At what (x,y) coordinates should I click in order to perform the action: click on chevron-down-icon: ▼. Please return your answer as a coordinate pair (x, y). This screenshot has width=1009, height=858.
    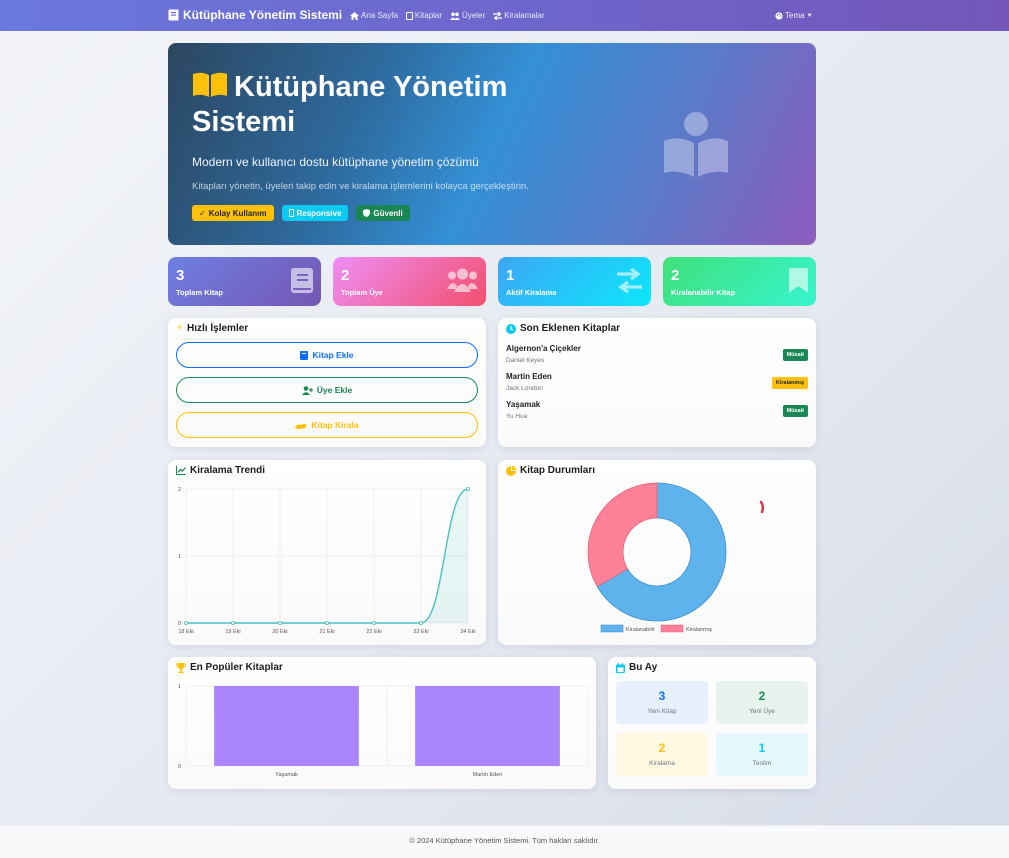
    Looking at the image, I should click on (809, 15).